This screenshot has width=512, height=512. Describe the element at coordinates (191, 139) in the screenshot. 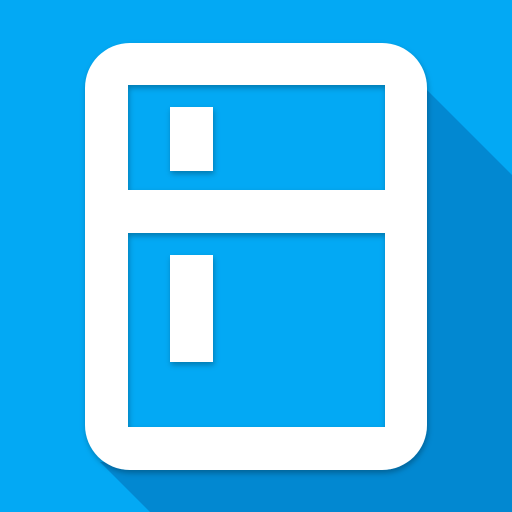

I see `freezer-handle` at that location.